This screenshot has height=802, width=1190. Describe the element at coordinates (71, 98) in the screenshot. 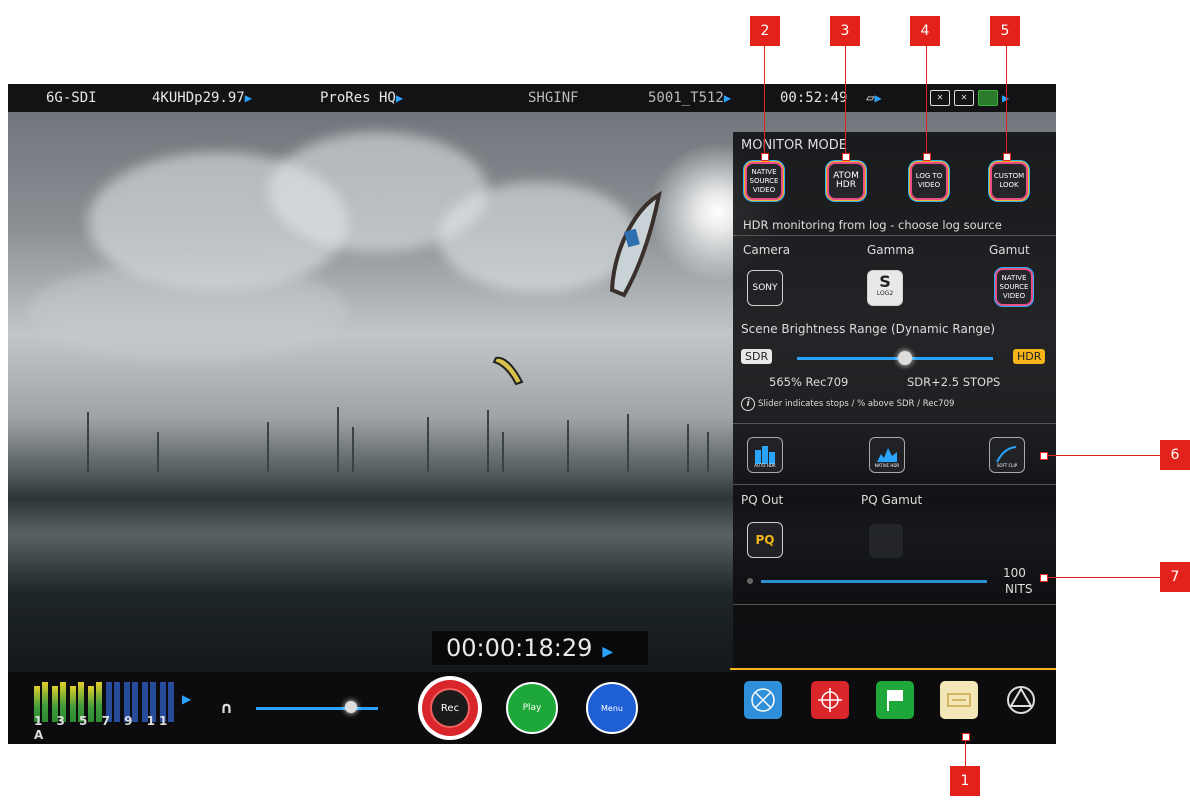

I see `input-source: 6G-SDI` at that location.